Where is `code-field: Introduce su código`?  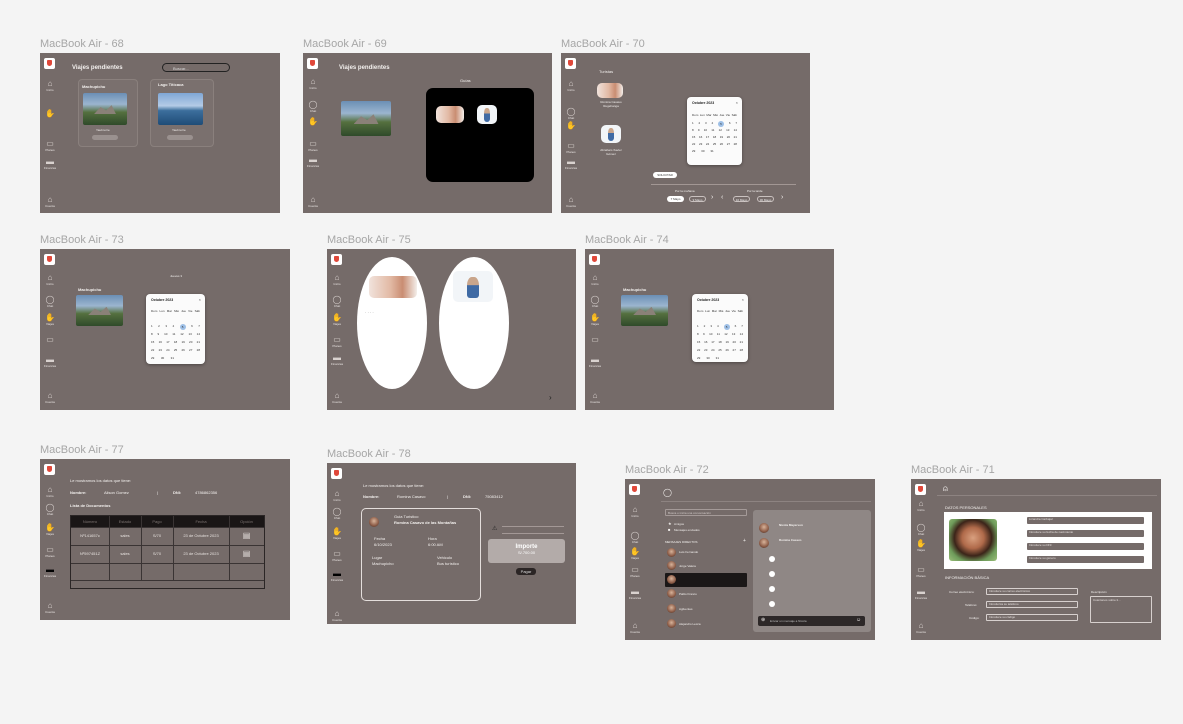
code-field: Introduce su código is located at coordinates (1032, 617).